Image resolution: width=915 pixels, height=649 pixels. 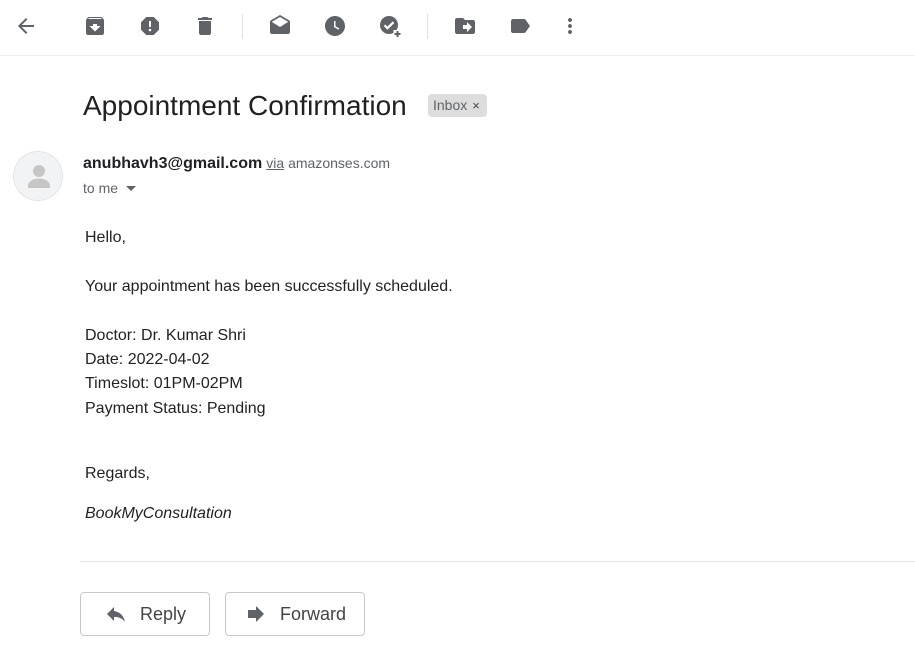 What do you see at coordinates (165, 335) in the screenshot?
I see `body-doctor: Doctor: Dr. Kumar Shri` at bounding box center [165, 335].